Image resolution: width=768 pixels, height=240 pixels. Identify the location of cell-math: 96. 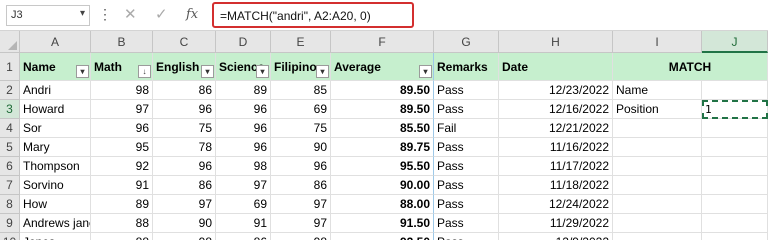
(122, 128).